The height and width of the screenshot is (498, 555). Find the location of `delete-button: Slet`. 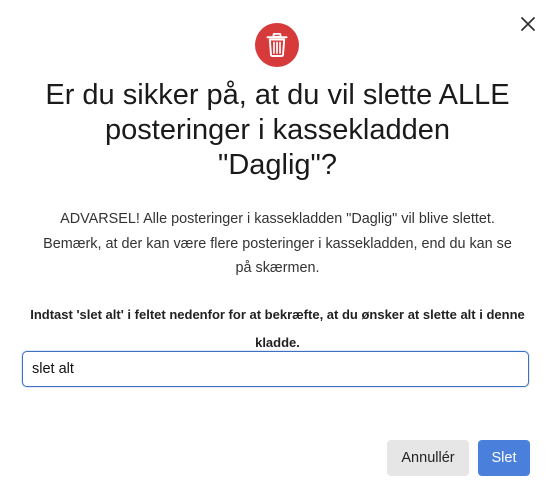

delete-button: Slet is located at coordinates (504, 458).